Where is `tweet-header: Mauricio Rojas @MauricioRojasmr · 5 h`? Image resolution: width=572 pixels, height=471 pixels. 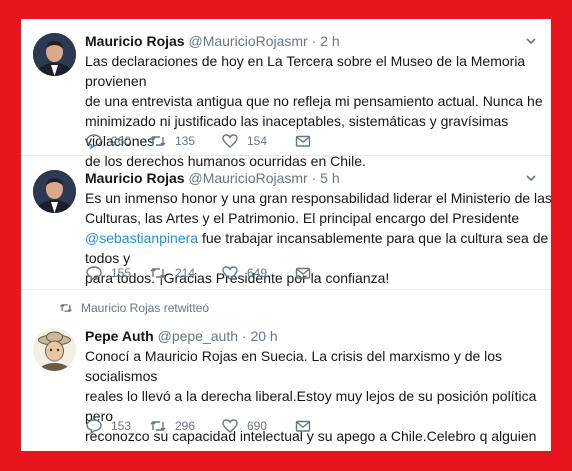 tweet-header: Mauricio Rojas @MauricioRojasmr · 5 h is located at coordinates (212, 178).